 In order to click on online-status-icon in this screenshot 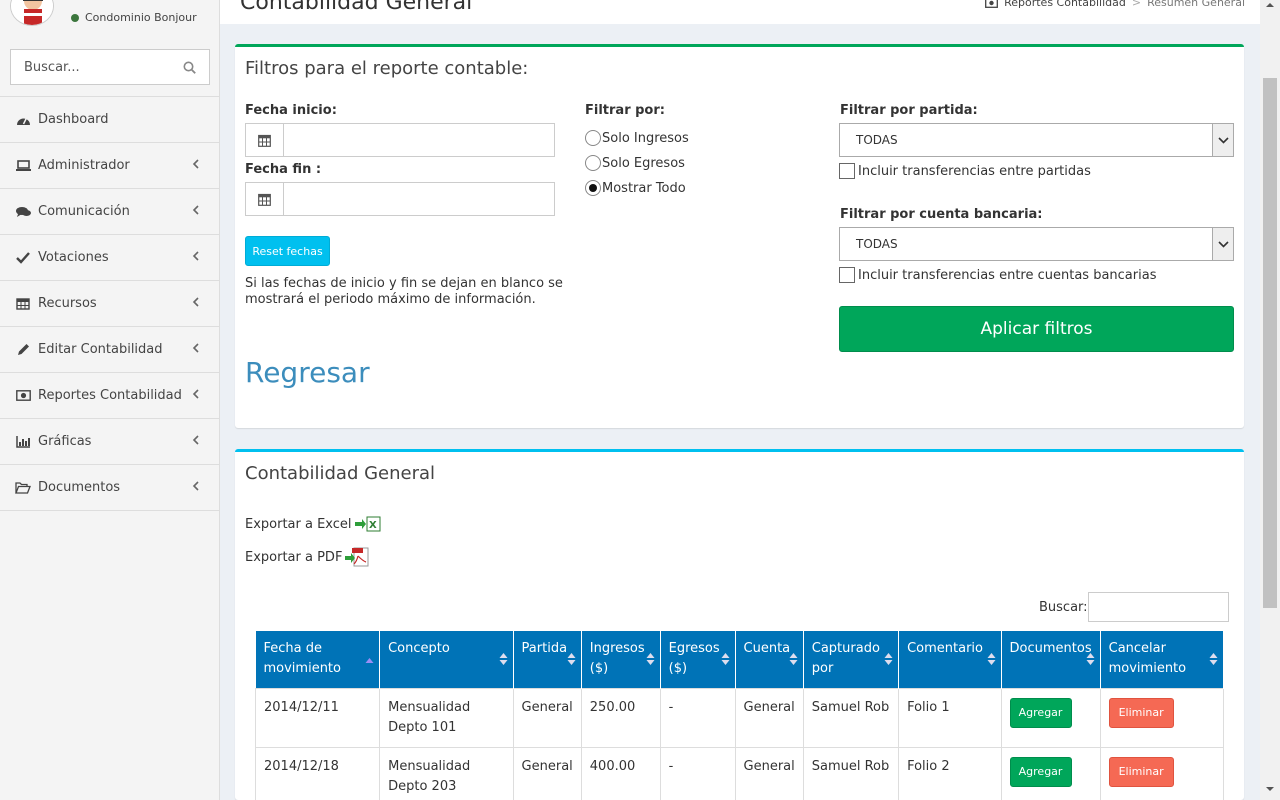, I will do `click(75, 18)`.